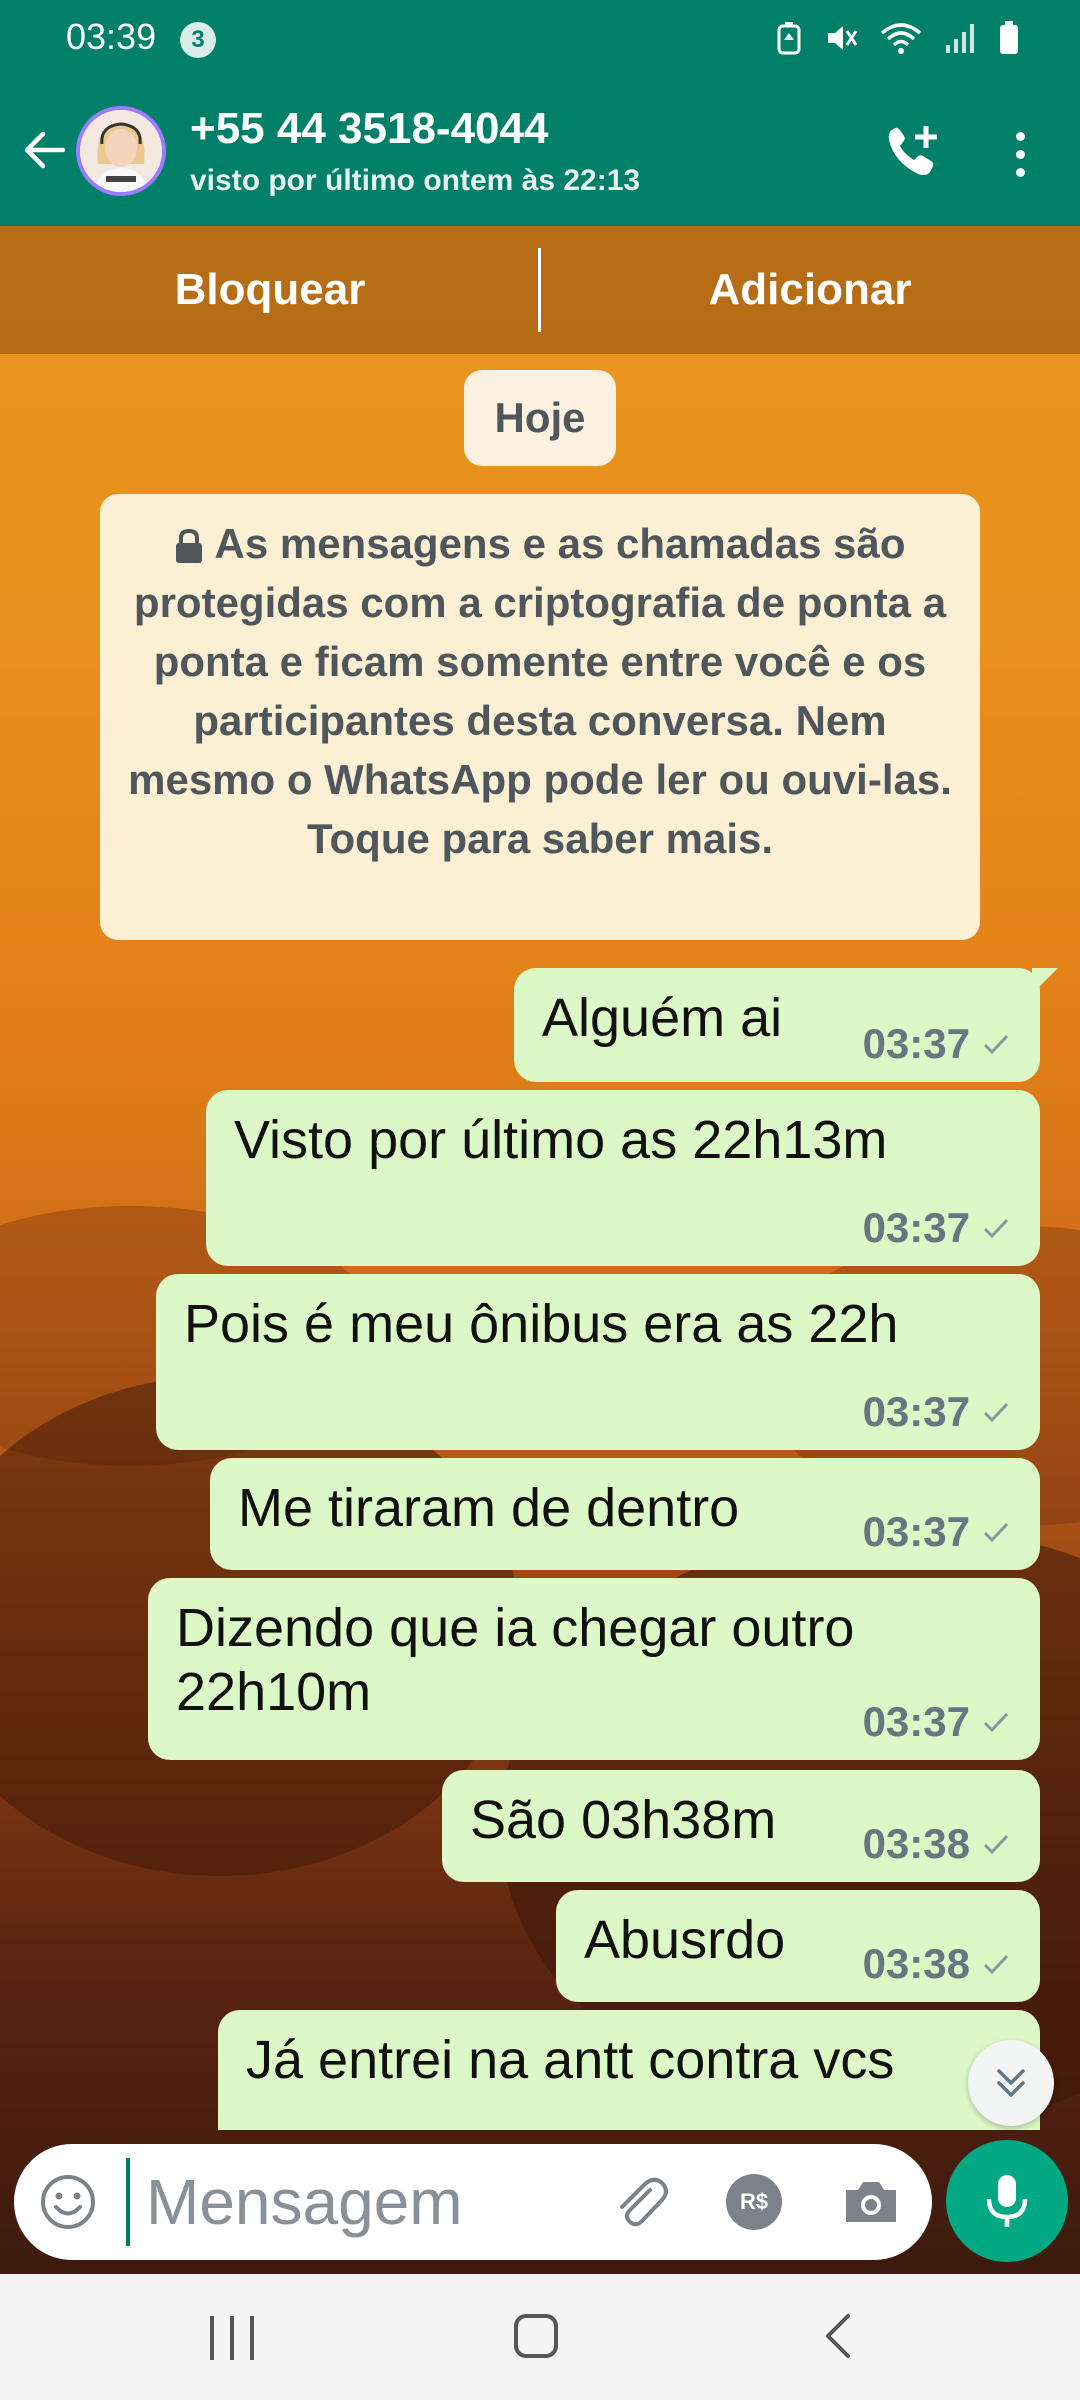 Image resolution: width=1080 pixels, height=2400 pixels. I want to click on message-bubble: Já entrei na antt contra vcs, so click(629, 2070).